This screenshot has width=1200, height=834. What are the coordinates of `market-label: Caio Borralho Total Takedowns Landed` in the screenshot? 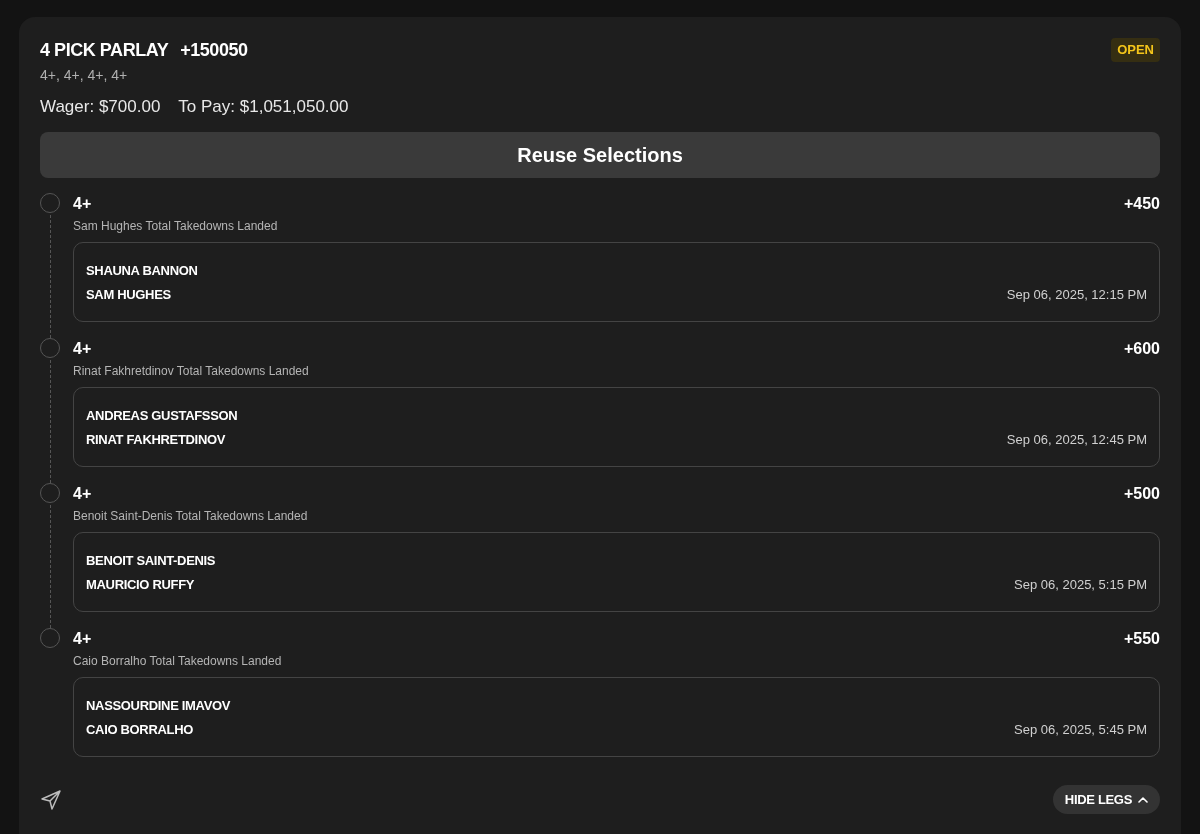 It's located at (178, 661).